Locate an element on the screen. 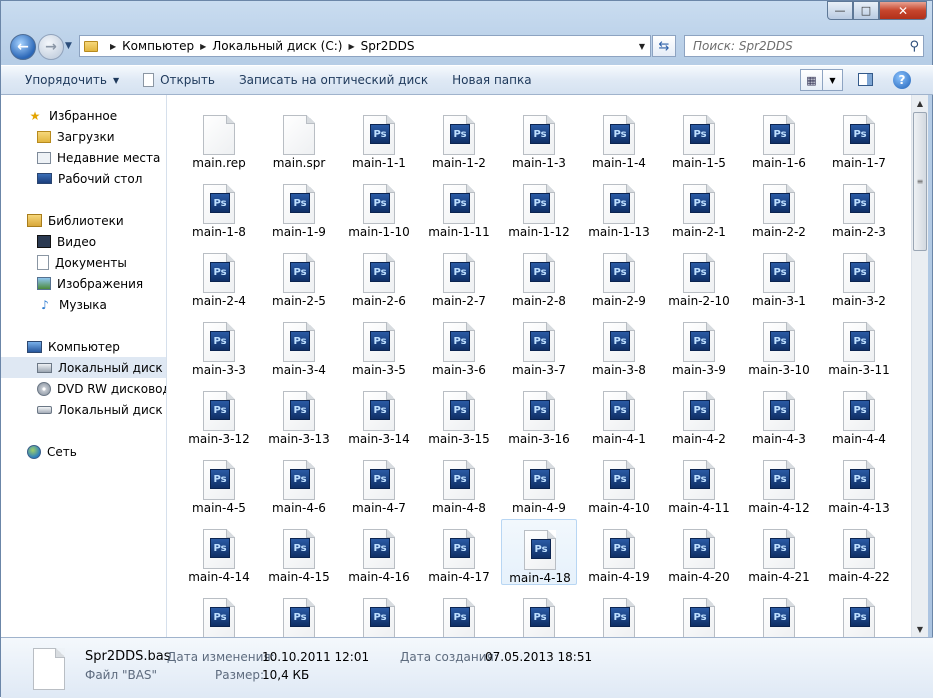 Image resolution: width=933 pixels, height=698 pixels. vertical-scrollbar: ▲ ≡ ▼ is located at coordinates (919, 366).